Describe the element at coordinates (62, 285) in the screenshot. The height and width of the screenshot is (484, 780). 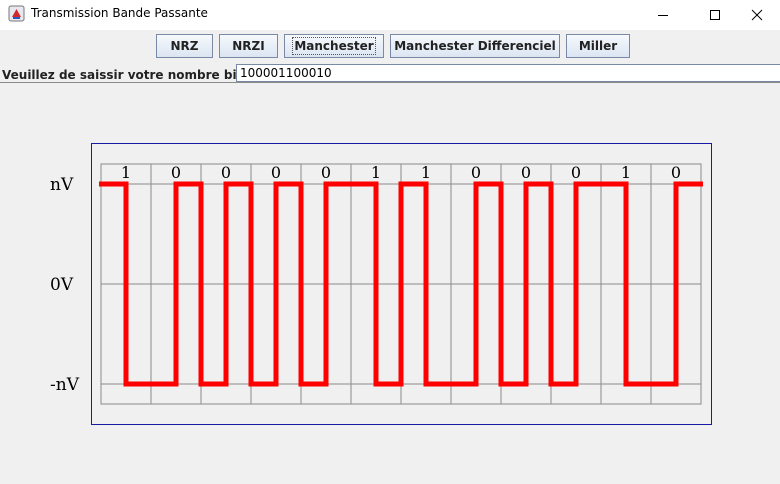
I see `y-axis-label: 0V` at that location.